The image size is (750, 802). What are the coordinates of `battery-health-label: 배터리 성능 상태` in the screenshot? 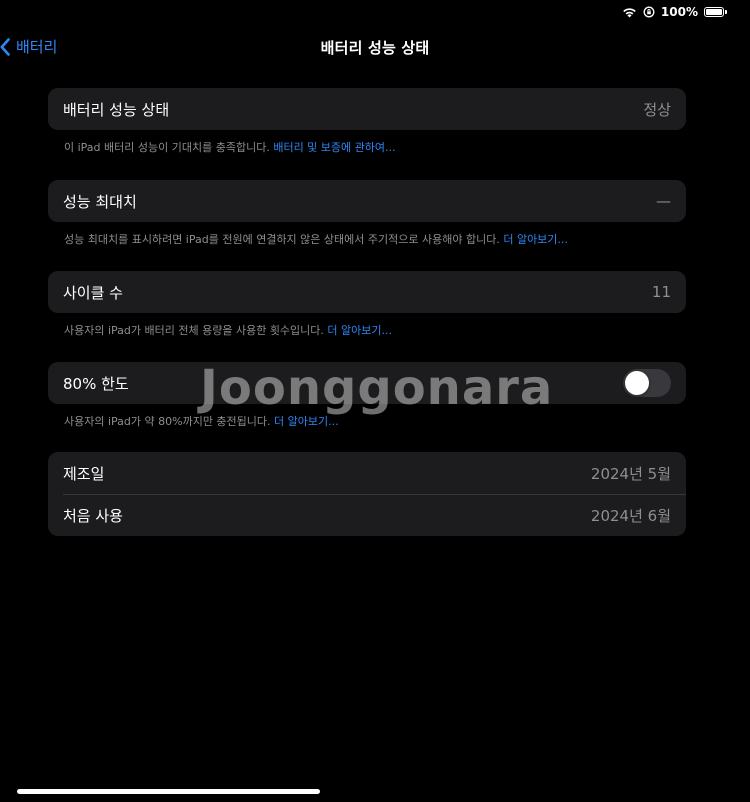 It's located at (116, 109).